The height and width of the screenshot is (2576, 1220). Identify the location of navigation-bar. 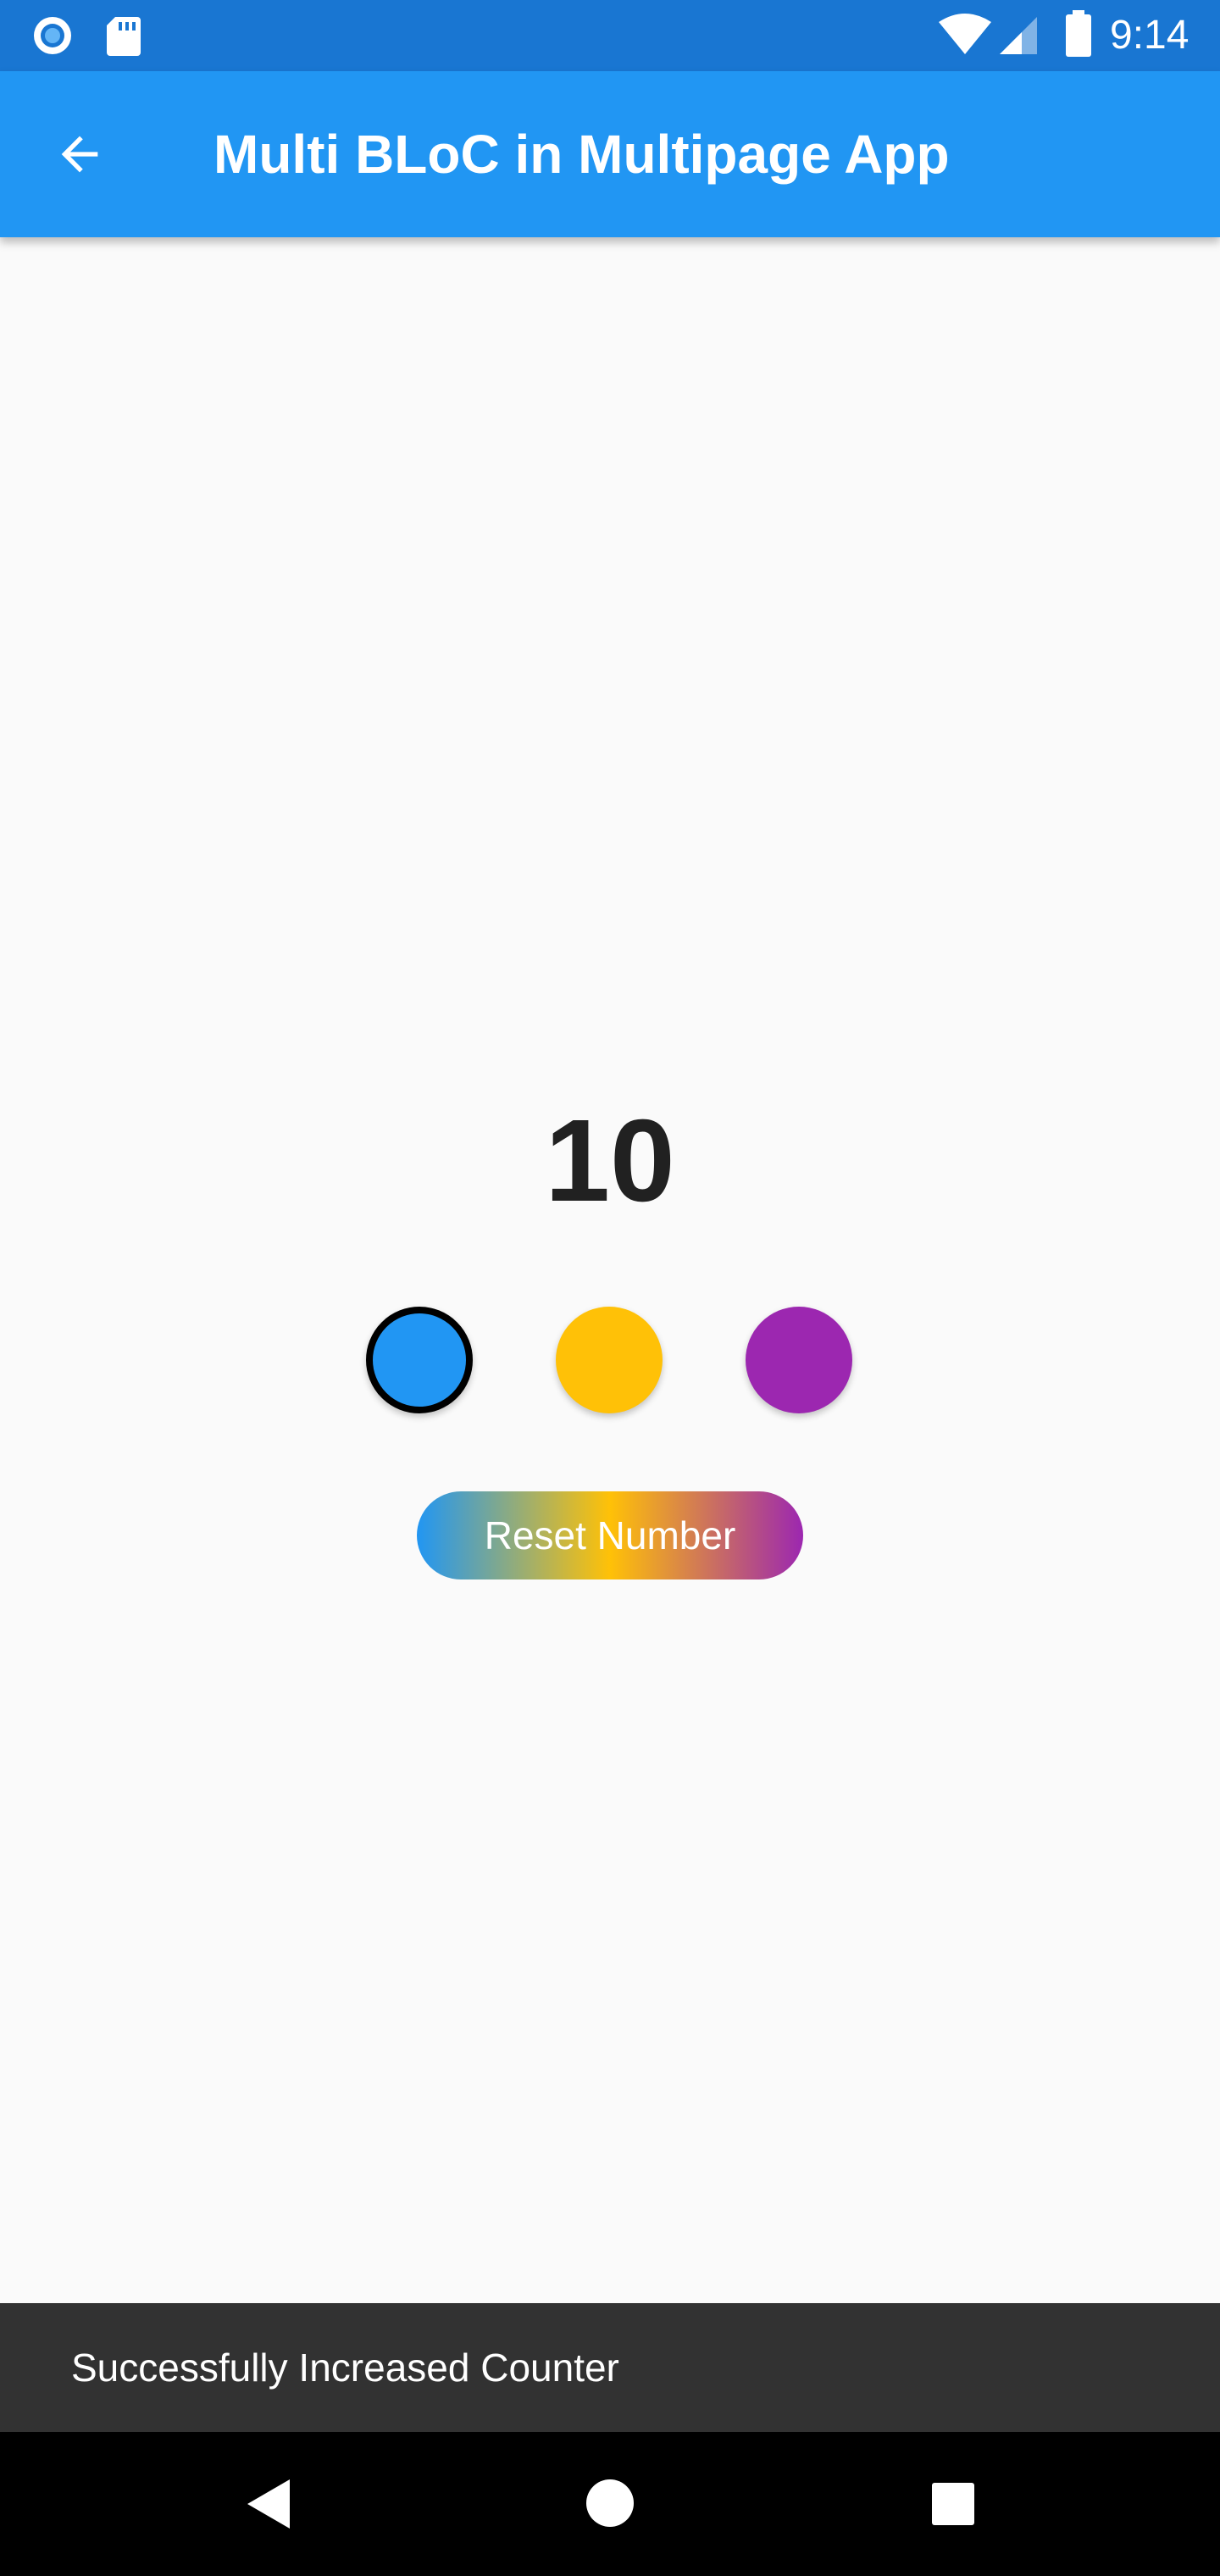
(610, 2504).